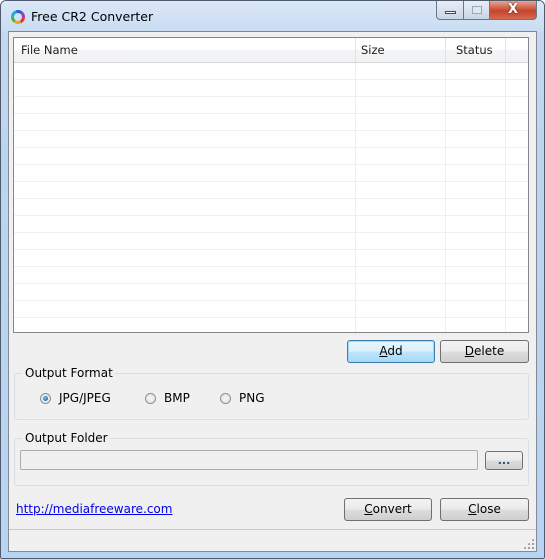 The height and width of the screenshot is (559, 545). I want to click on title-bar: Free CR2 Converter, so click(272, 16).